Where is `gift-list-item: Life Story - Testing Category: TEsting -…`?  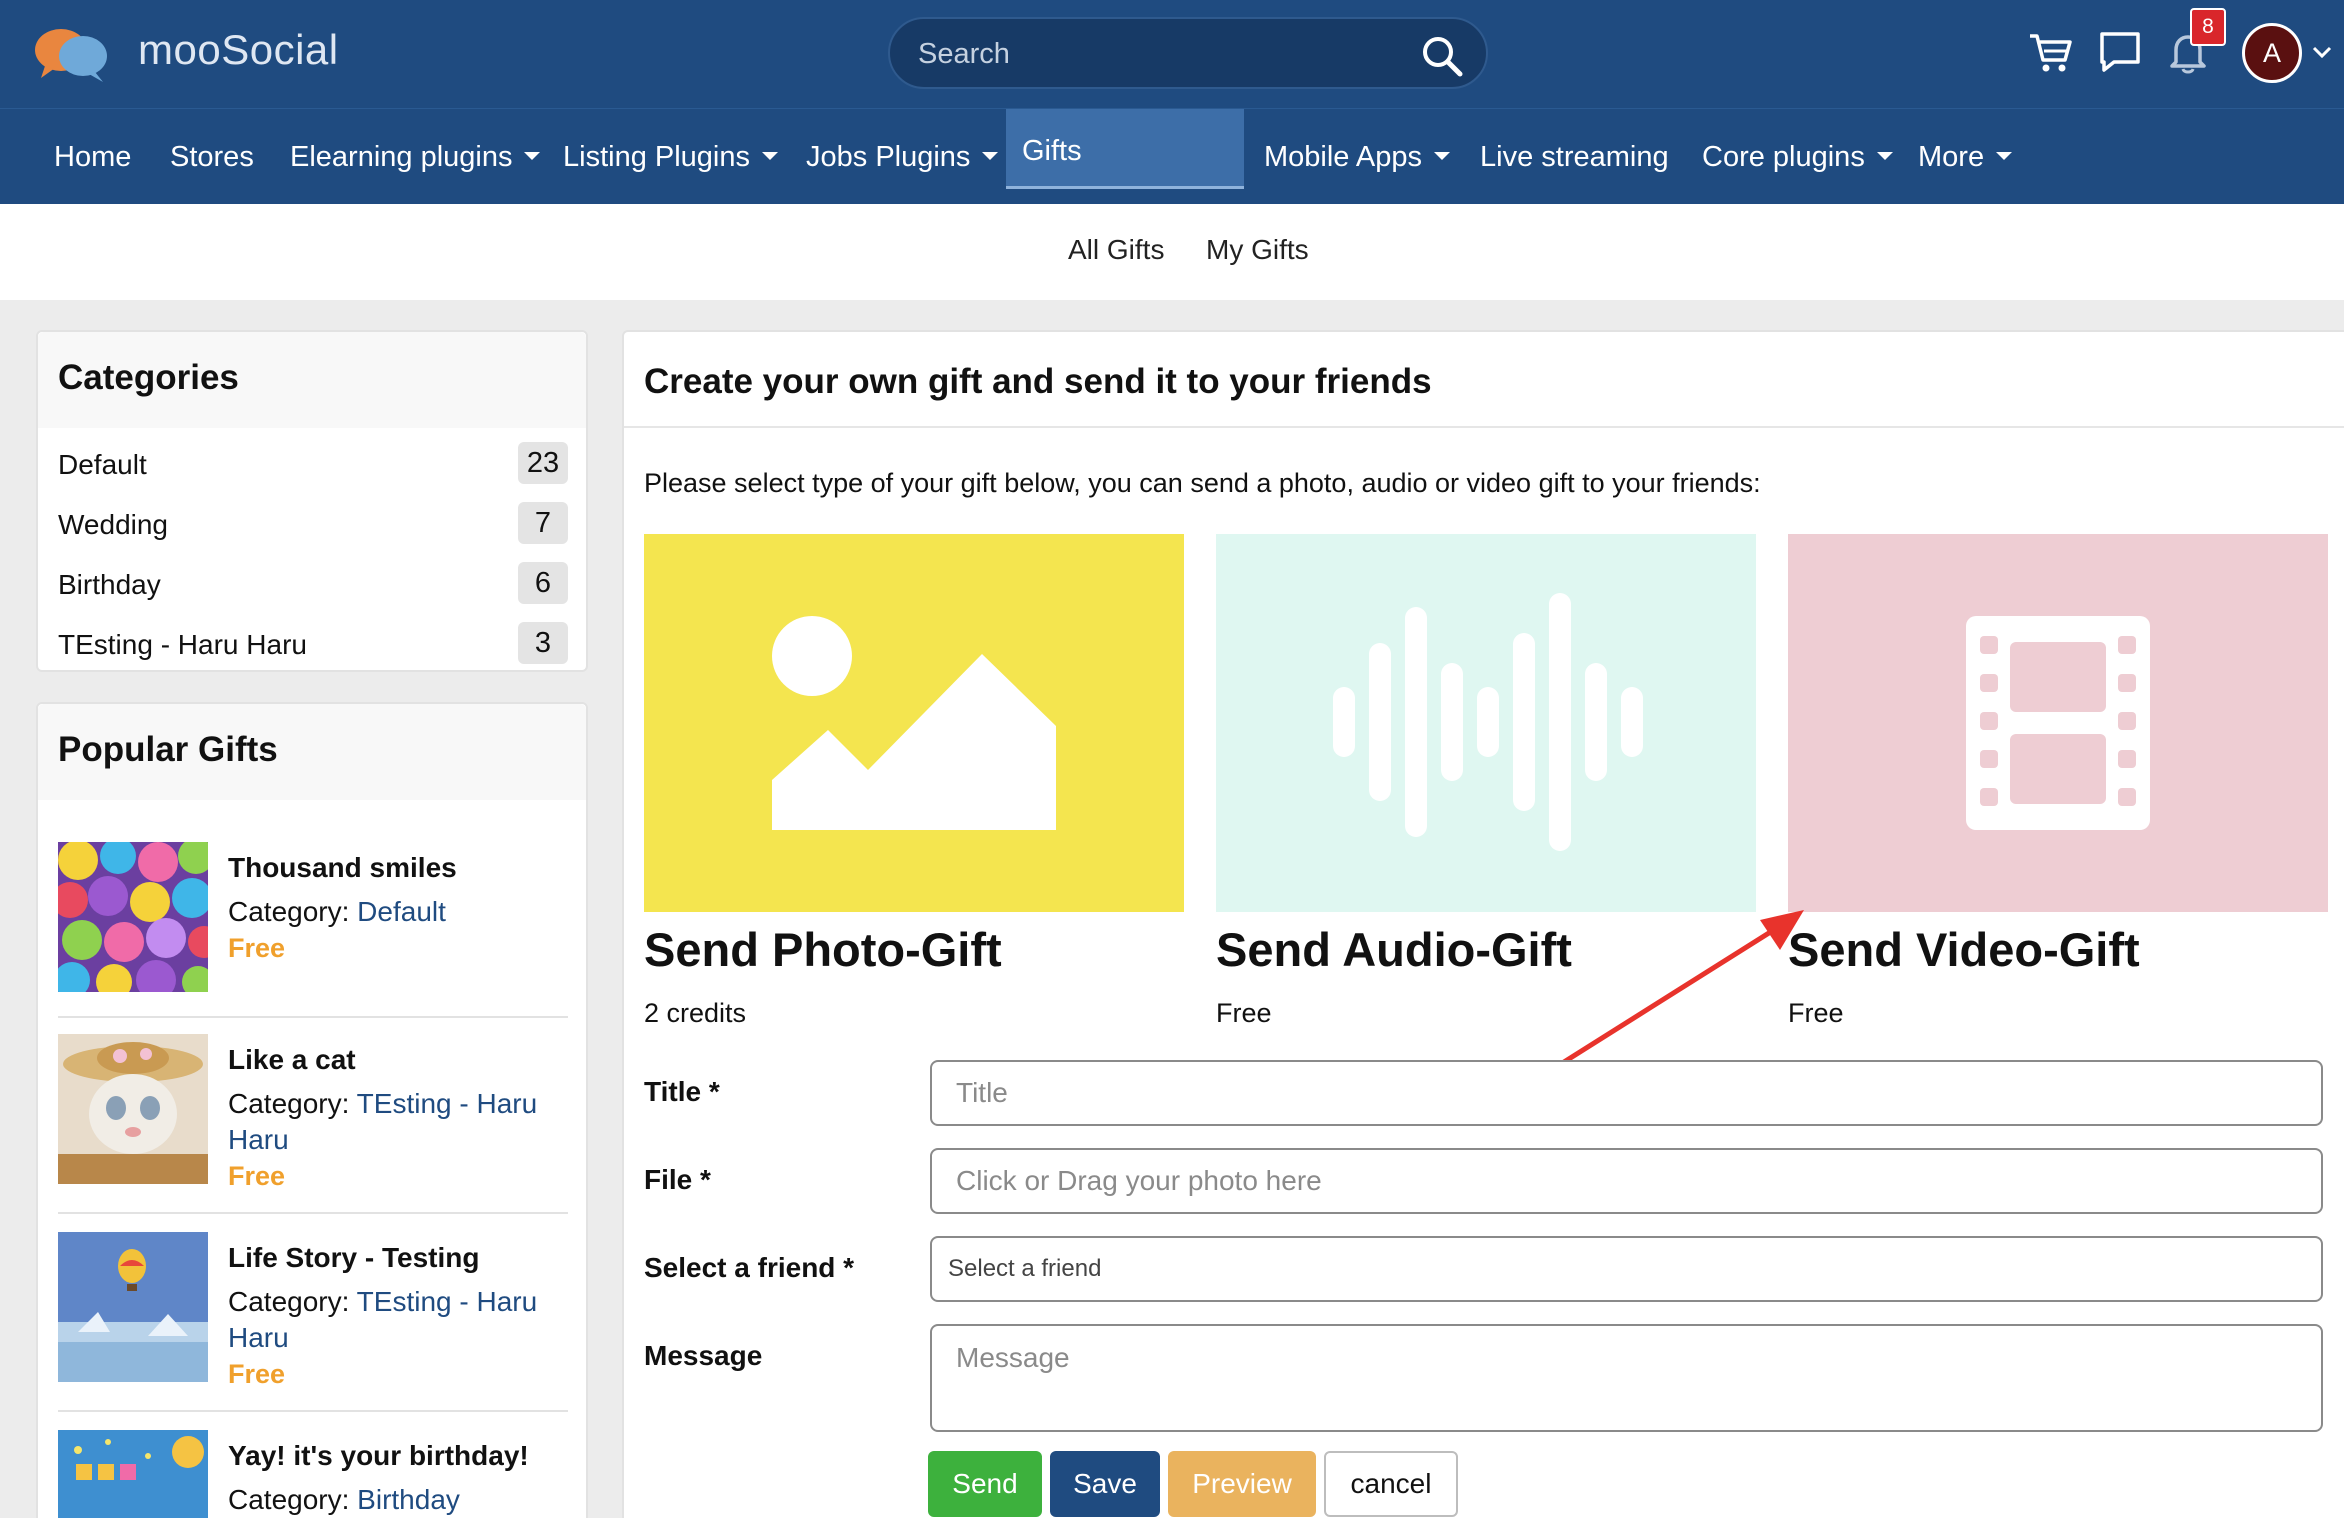 gift-list-item: Life Story - Testing Category: TEsting -… is located at coordinates (313, 1312).